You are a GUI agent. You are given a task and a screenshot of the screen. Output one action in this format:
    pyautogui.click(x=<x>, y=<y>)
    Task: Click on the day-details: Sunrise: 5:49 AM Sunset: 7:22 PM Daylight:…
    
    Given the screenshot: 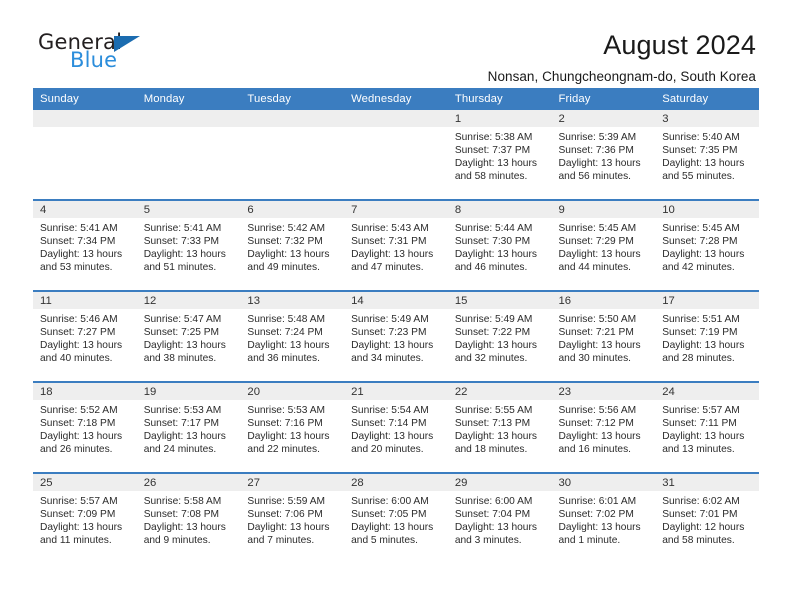 What is the action you would take?
    pyautogui.click(x=500, y=337)
    